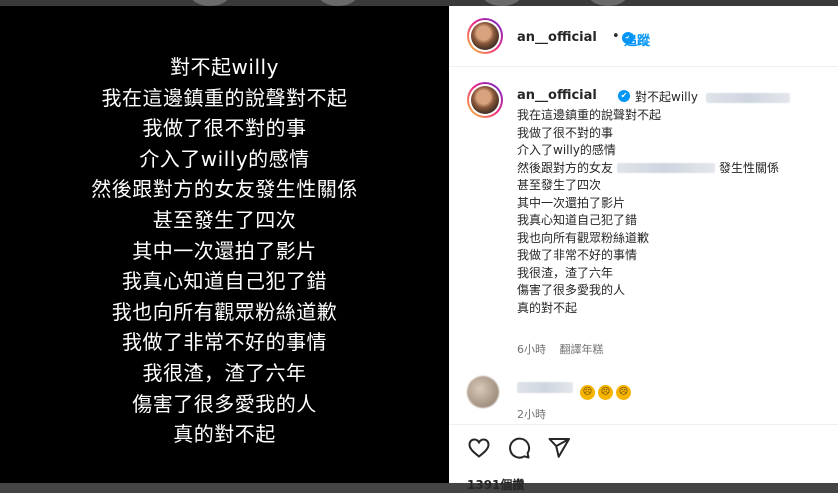 Image resolution: width=838 pixels, height=493 pixels. I want to click on image-line: 我做了非常不好的事情, so click(224, 342).